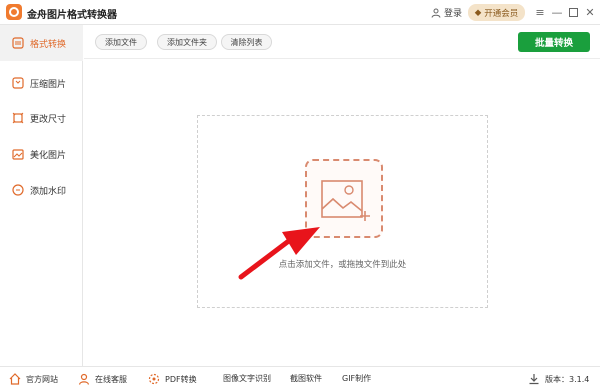 This screenshot has height=389, width=600. What do you see at coordinates (187, 42) in the screenshot?
I see `add-folder-button: 添加文件夹` at bounding box center [187, 42].